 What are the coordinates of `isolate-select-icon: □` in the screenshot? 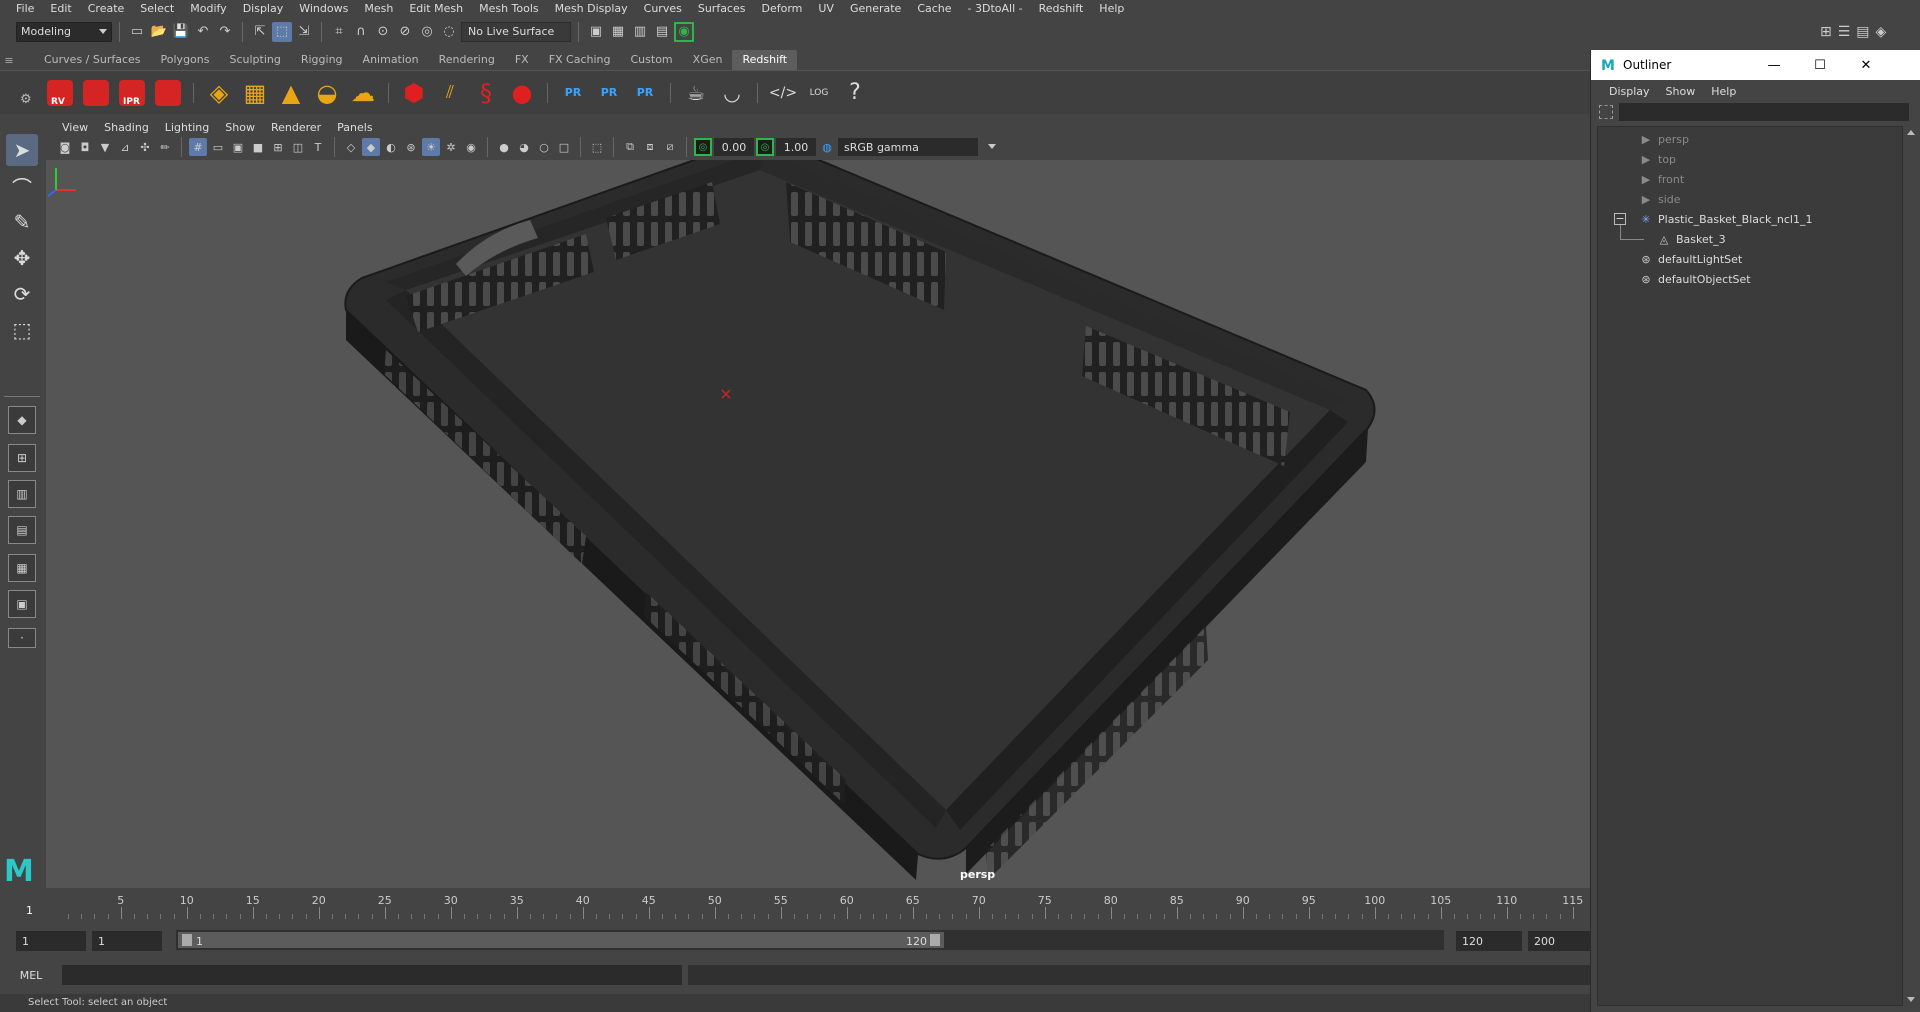 It's located at (564, 147).